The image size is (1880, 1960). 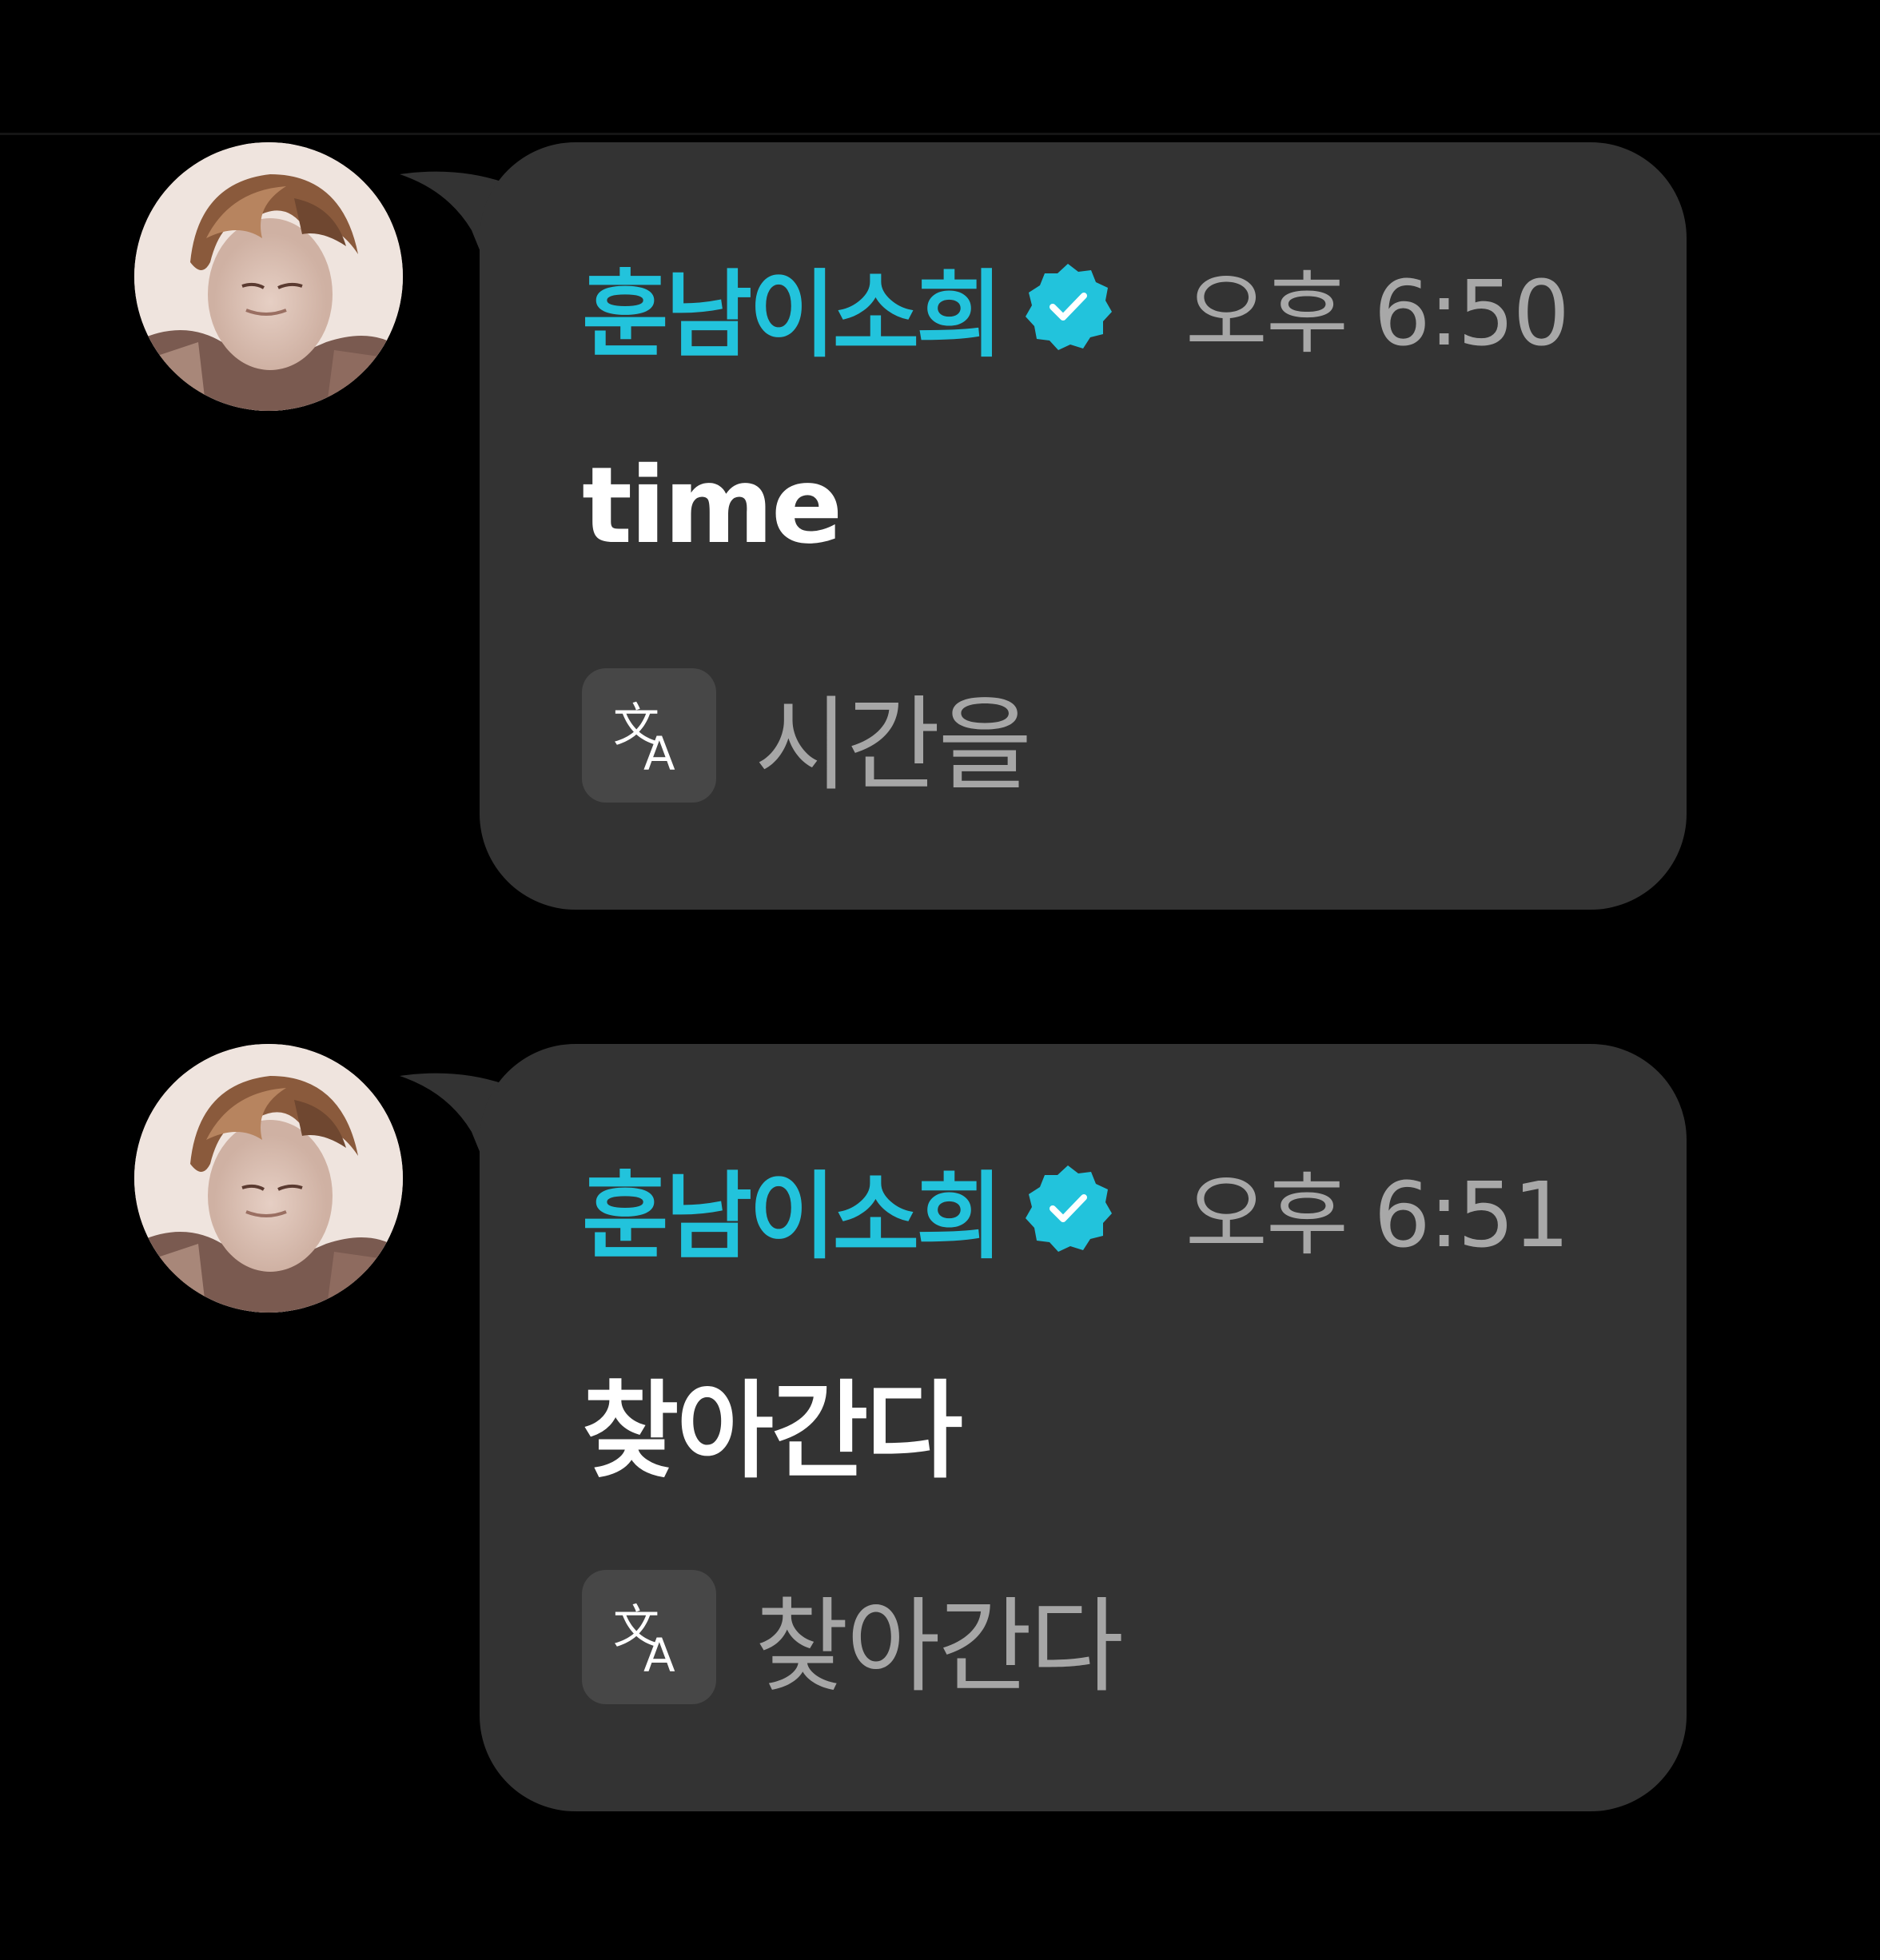 What do you see at coordinates (772, 1431) in the screenshot?
I see `message-text: 찾아간다` at bounding box center [772, 1431].